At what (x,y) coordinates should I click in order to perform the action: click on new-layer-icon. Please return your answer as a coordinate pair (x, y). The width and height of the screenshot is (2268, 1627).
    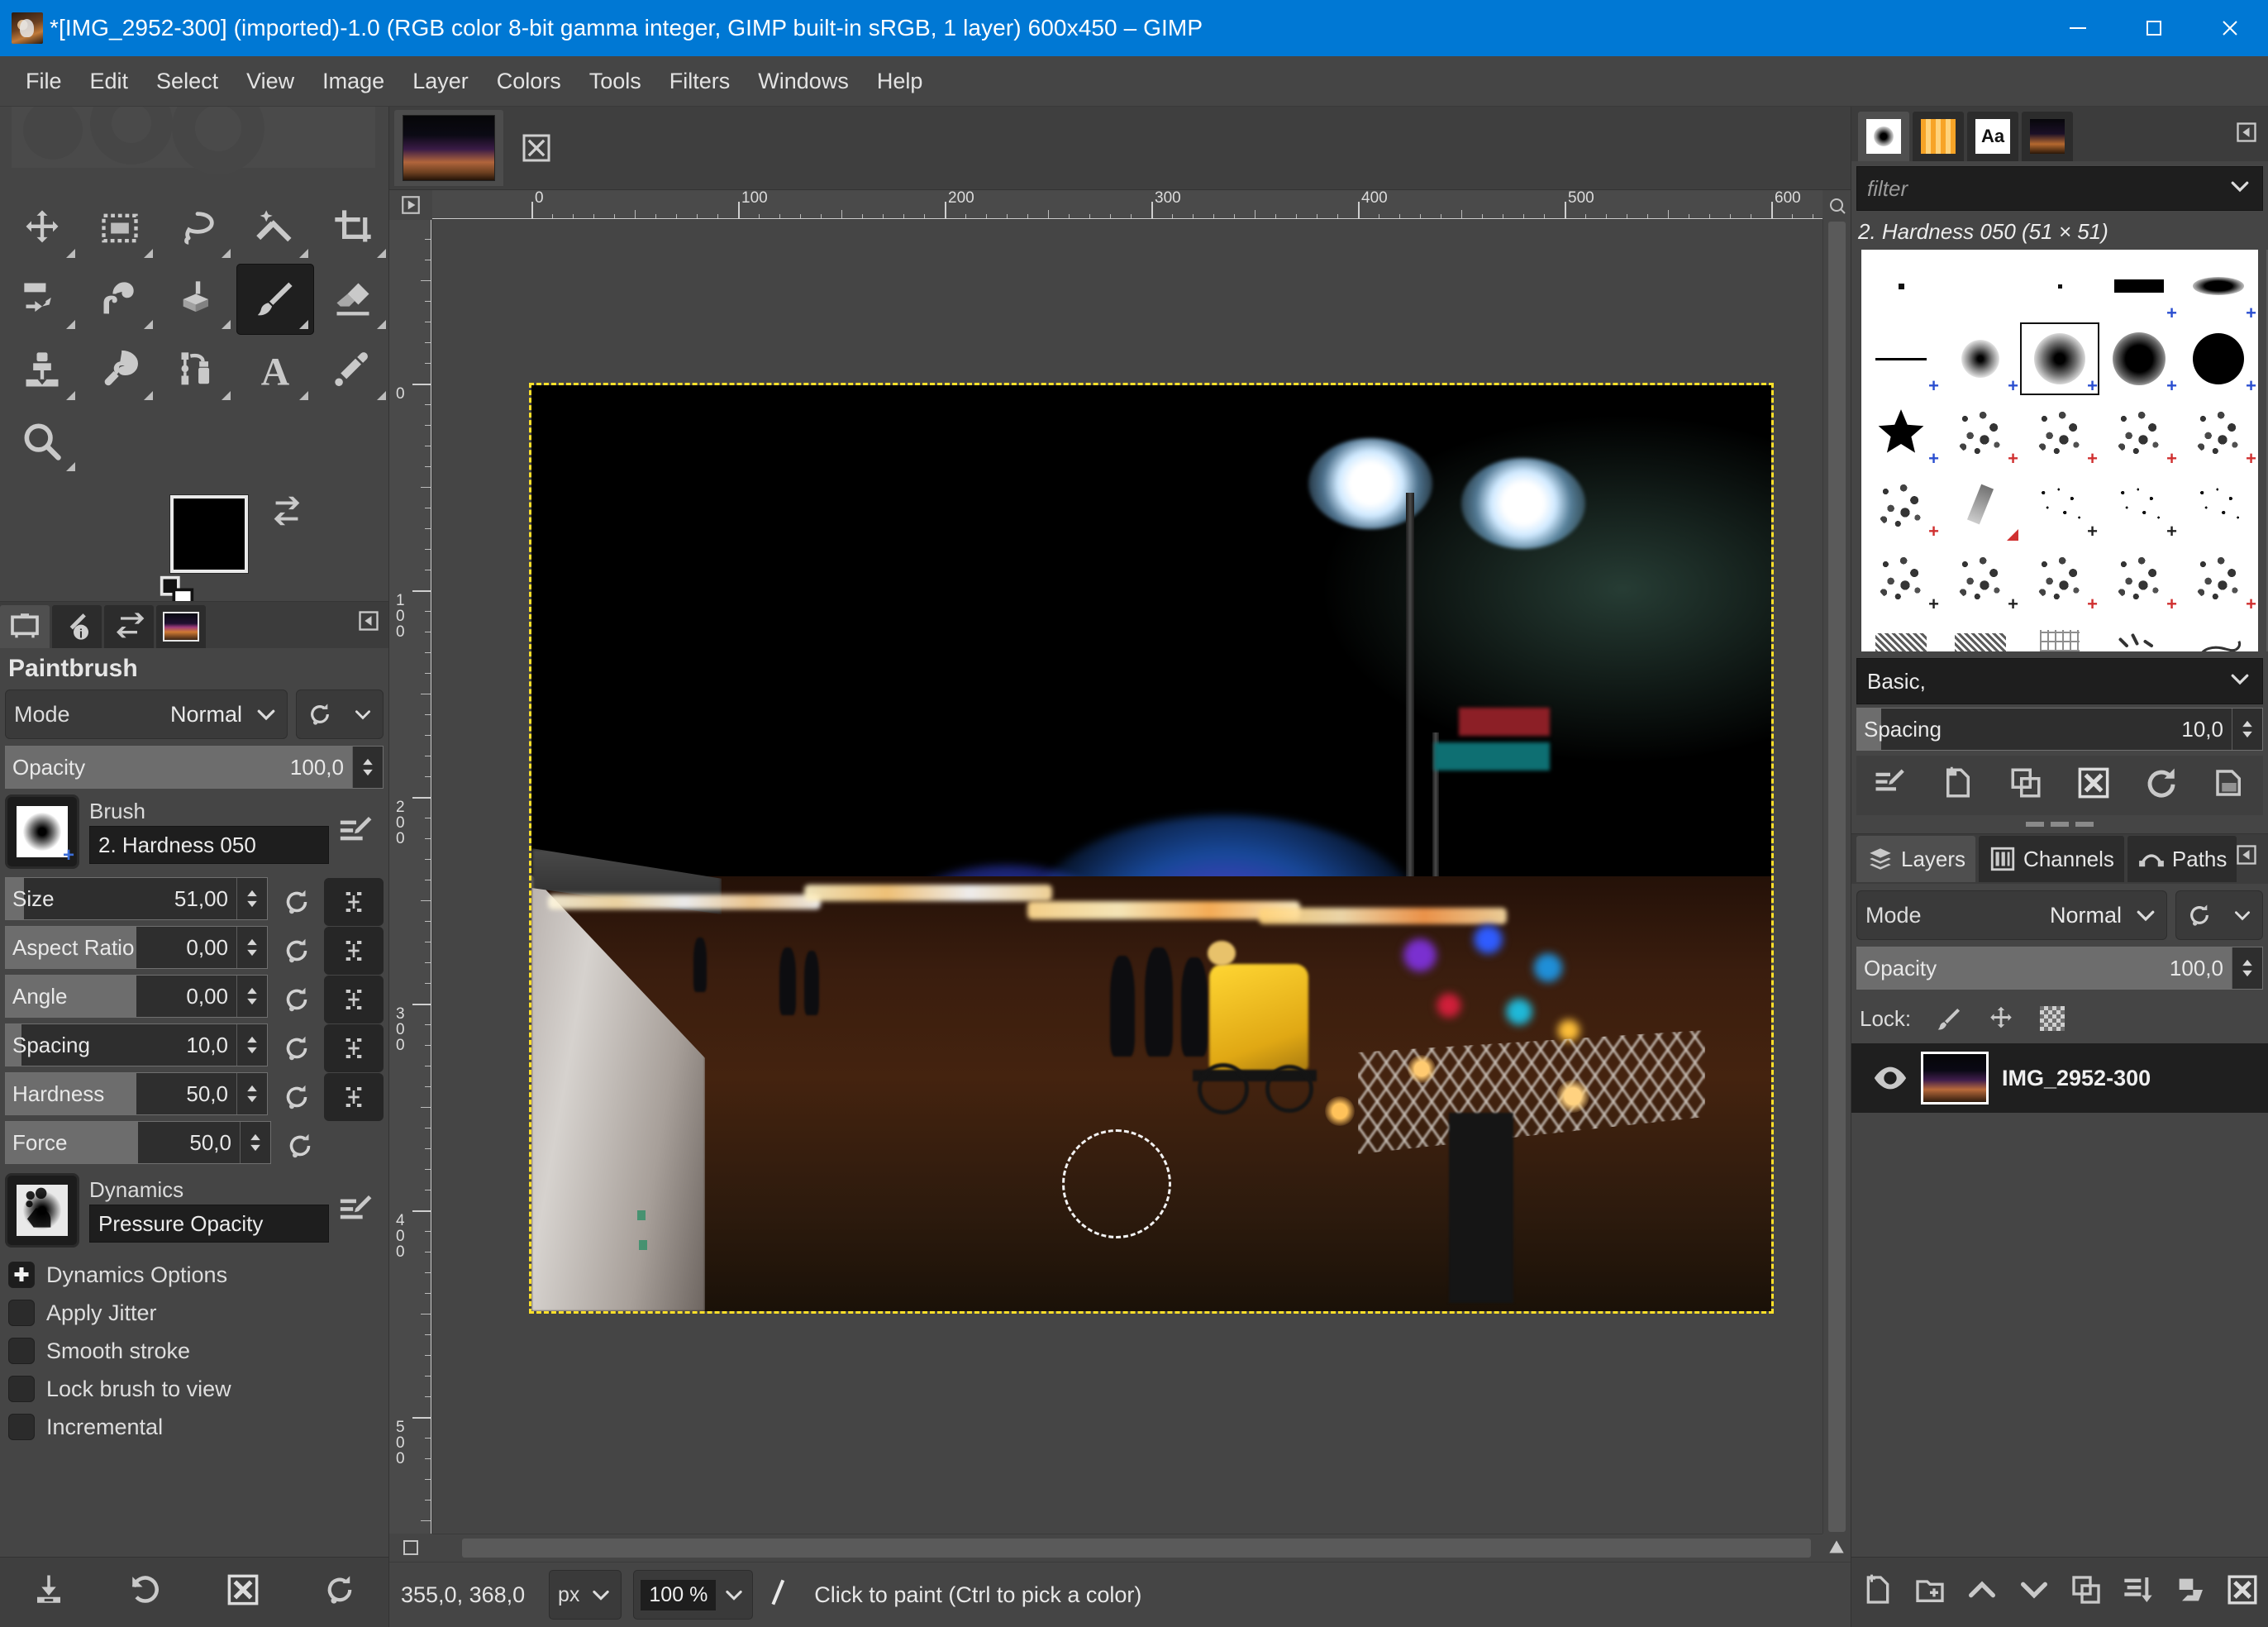
    Looking at the image, I should click on (1877, 1592).